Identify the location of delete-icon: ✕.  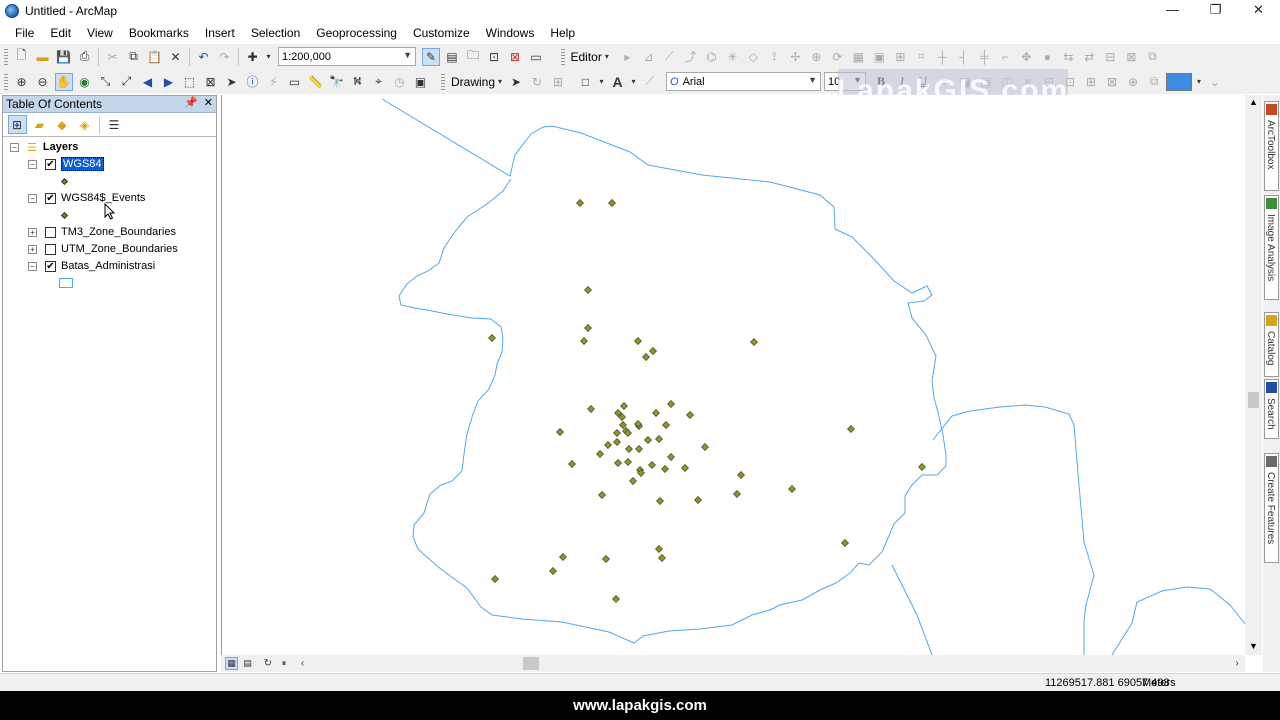
(176, 57).